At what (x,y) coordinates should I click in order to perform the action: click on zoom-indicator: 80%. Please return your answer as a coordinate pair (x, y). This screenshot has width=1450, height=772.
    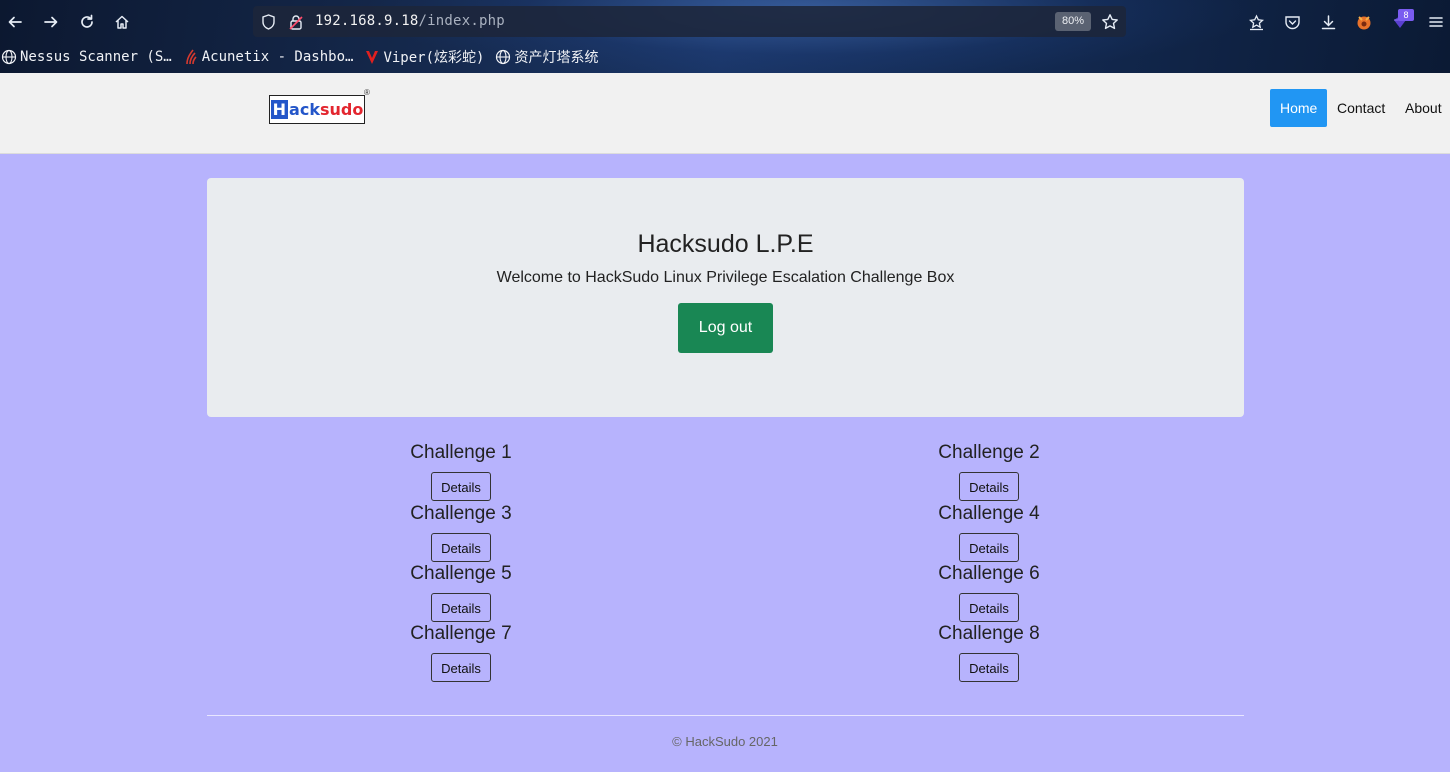
    Looking at the image, I should click on (1073, 21).